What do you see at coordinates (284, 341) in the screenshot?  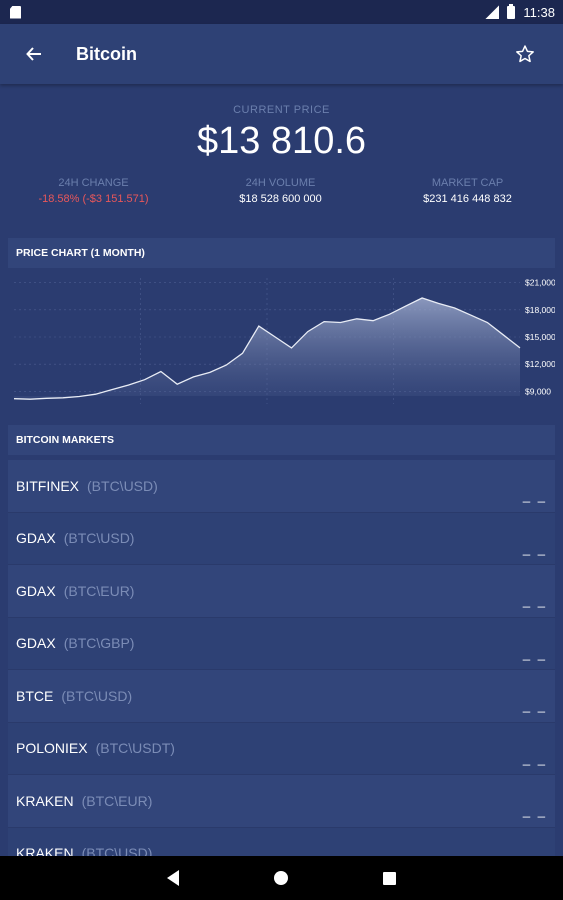 I see `price-chart-svg: $21,000 $18,000 $15,000 $12,000 $9,000` at bounding box center [284, 341].